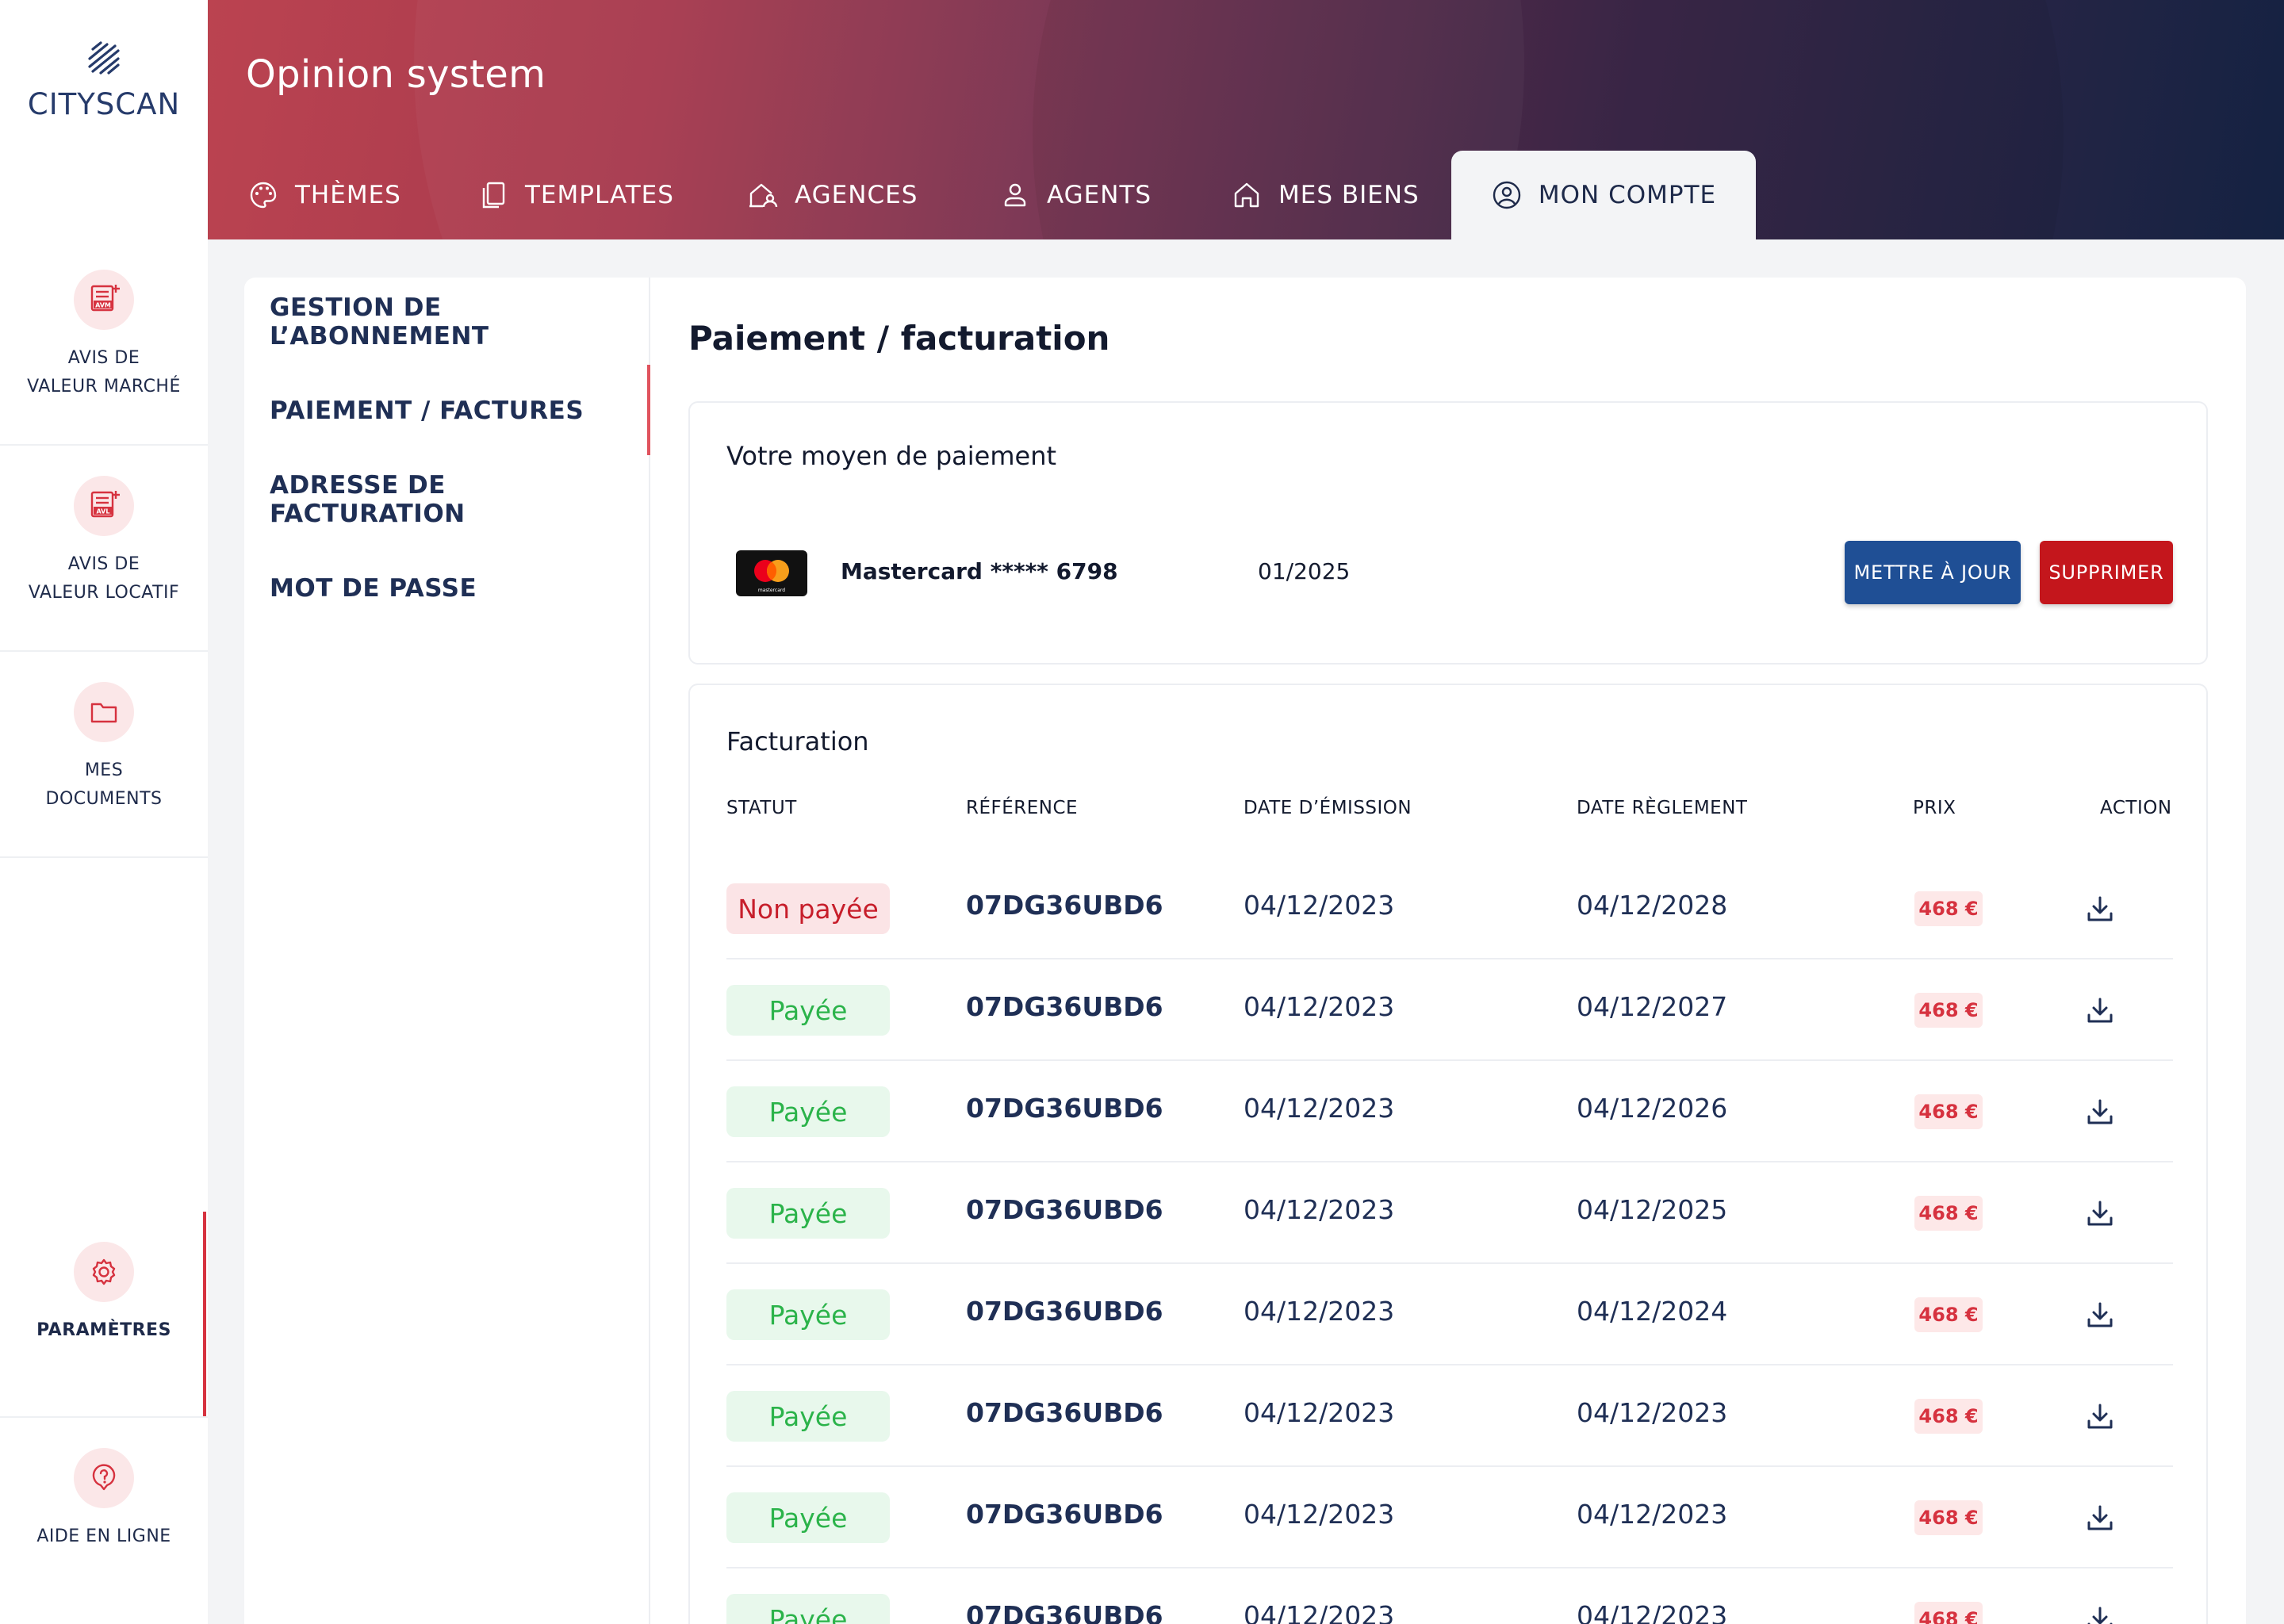  I want to click on card-expiry: 01/2025, so click(1304, 571).